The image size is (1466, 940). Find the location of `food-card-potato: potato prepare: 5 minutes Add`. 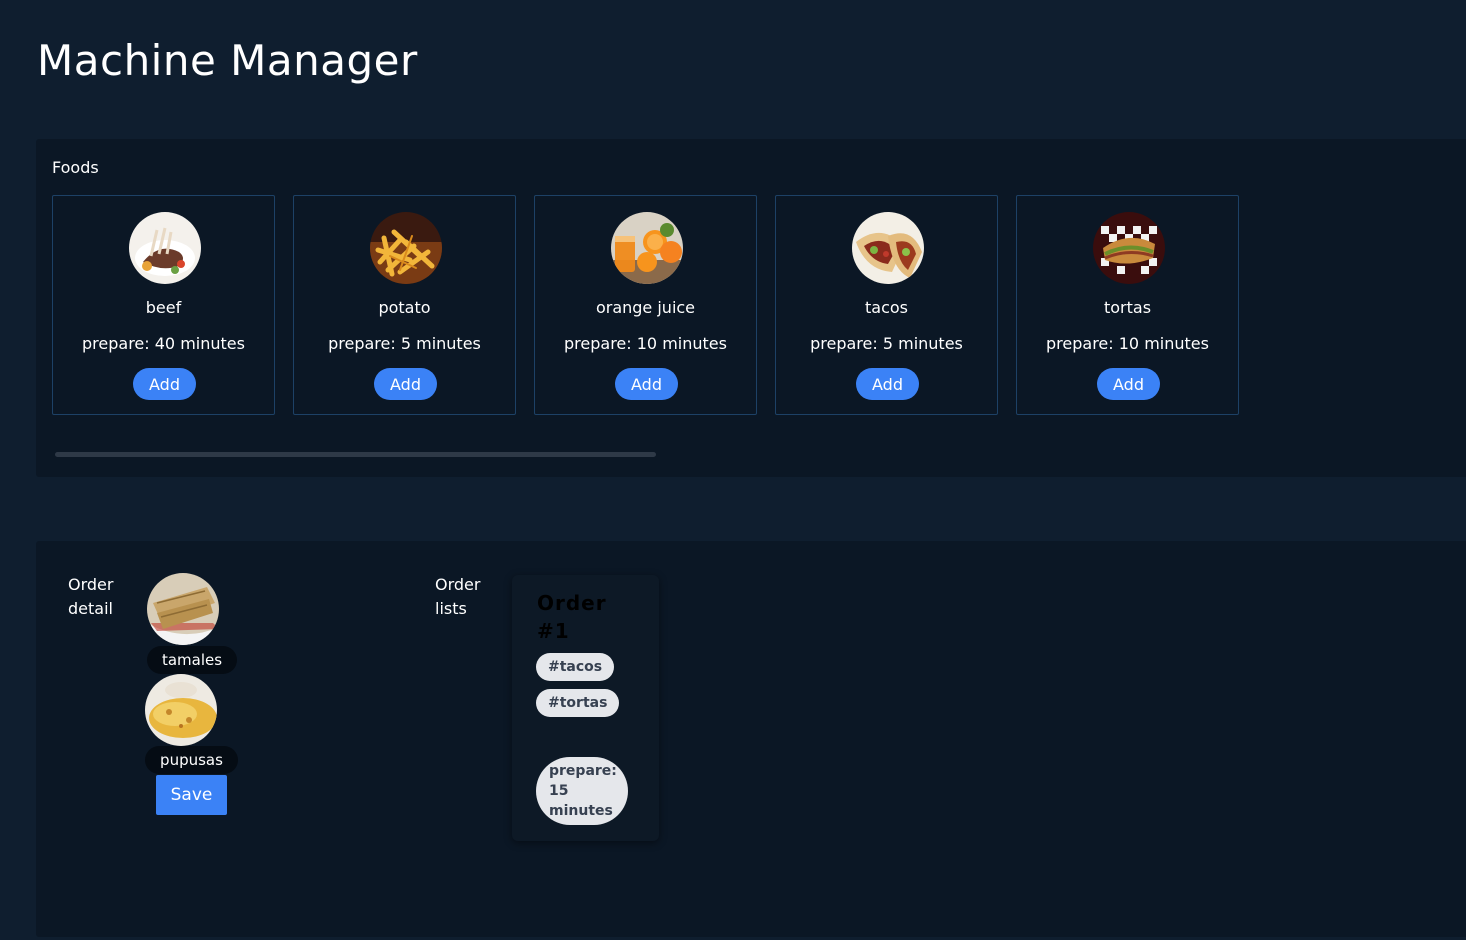

food-card-potato: potato prepare: 5 minutes Add is located at coordinates (404, 305).